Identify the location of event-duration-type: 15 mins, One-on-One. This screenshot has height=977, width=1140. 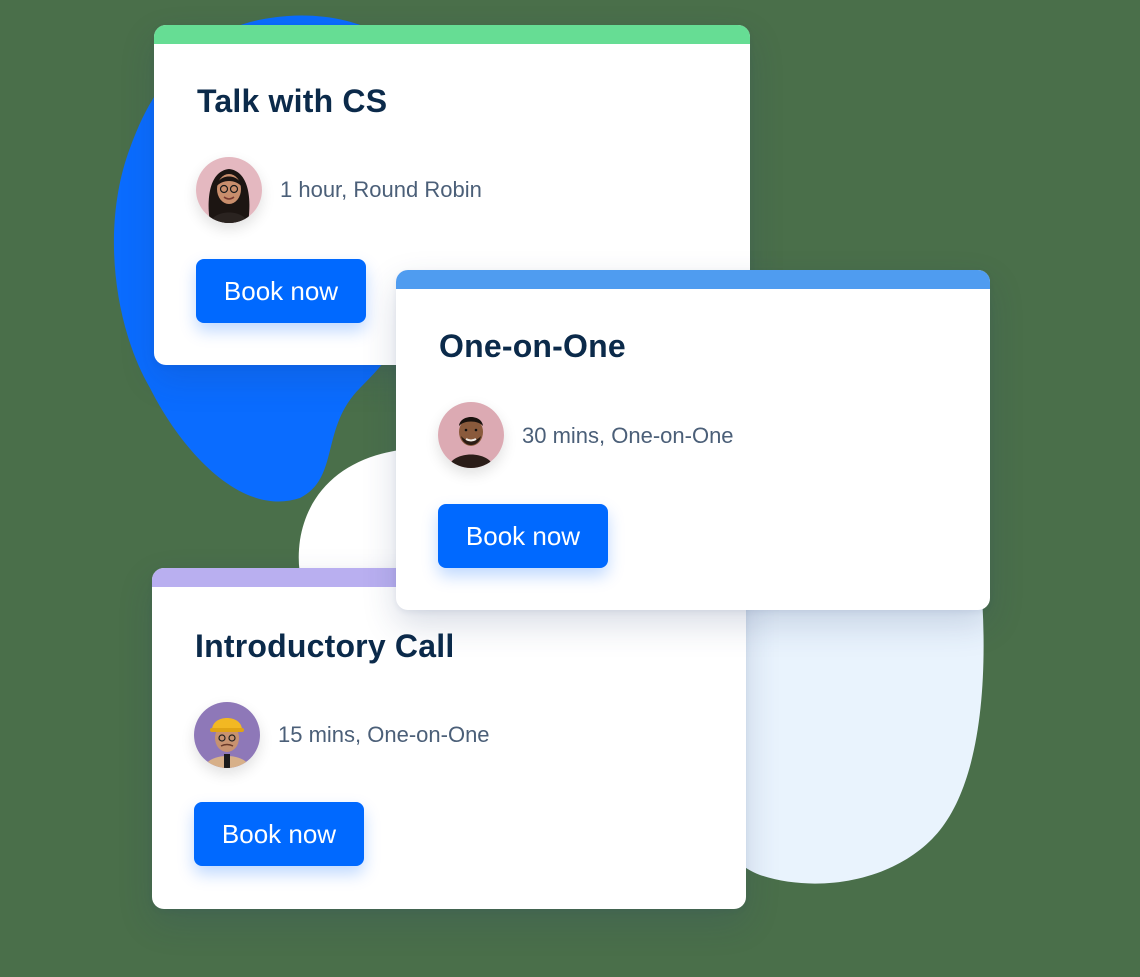
(384, 734).